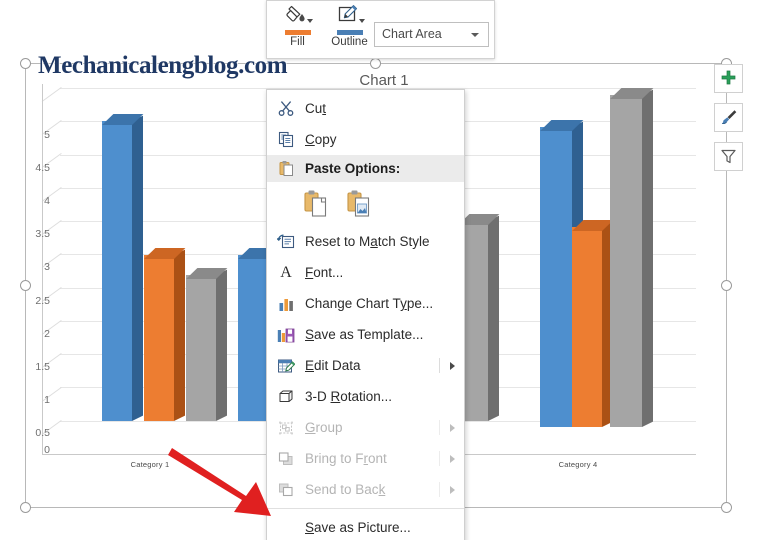 Image resolution: width=768 pixels, height=540 pixels. What do you see at coordinates (562, 273) in the screenshot?
I see `bar-series1-cat4` at bounding box center [562, 273].